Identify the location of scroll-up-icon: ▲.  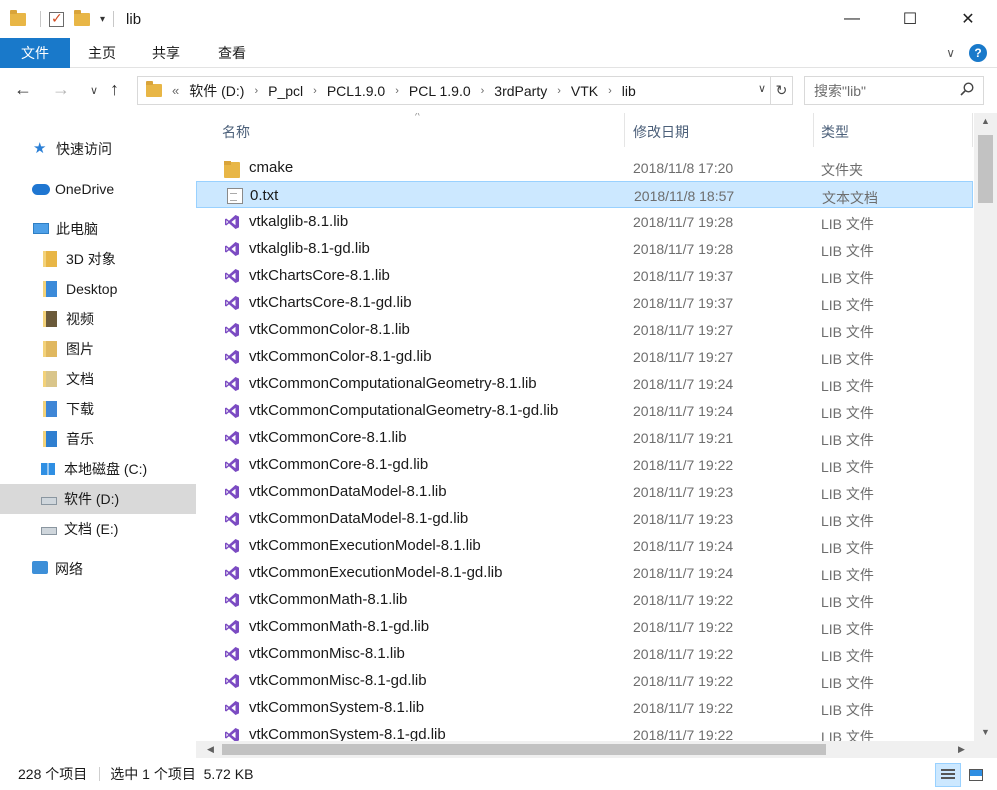
(985, 121).